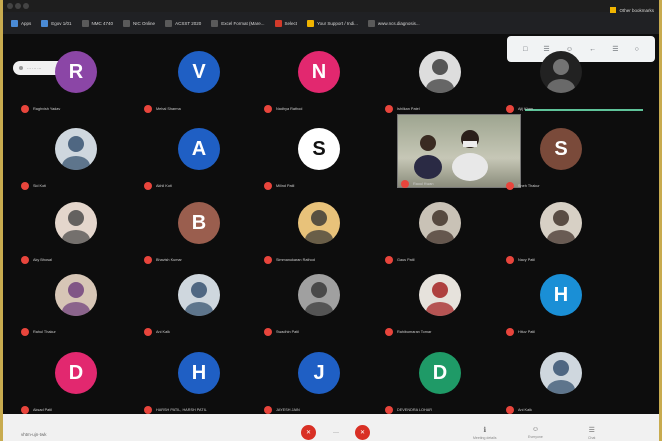 The image size is (662, 441). I want to click on bookmark-label: NMC 4740, so click(102, 23).